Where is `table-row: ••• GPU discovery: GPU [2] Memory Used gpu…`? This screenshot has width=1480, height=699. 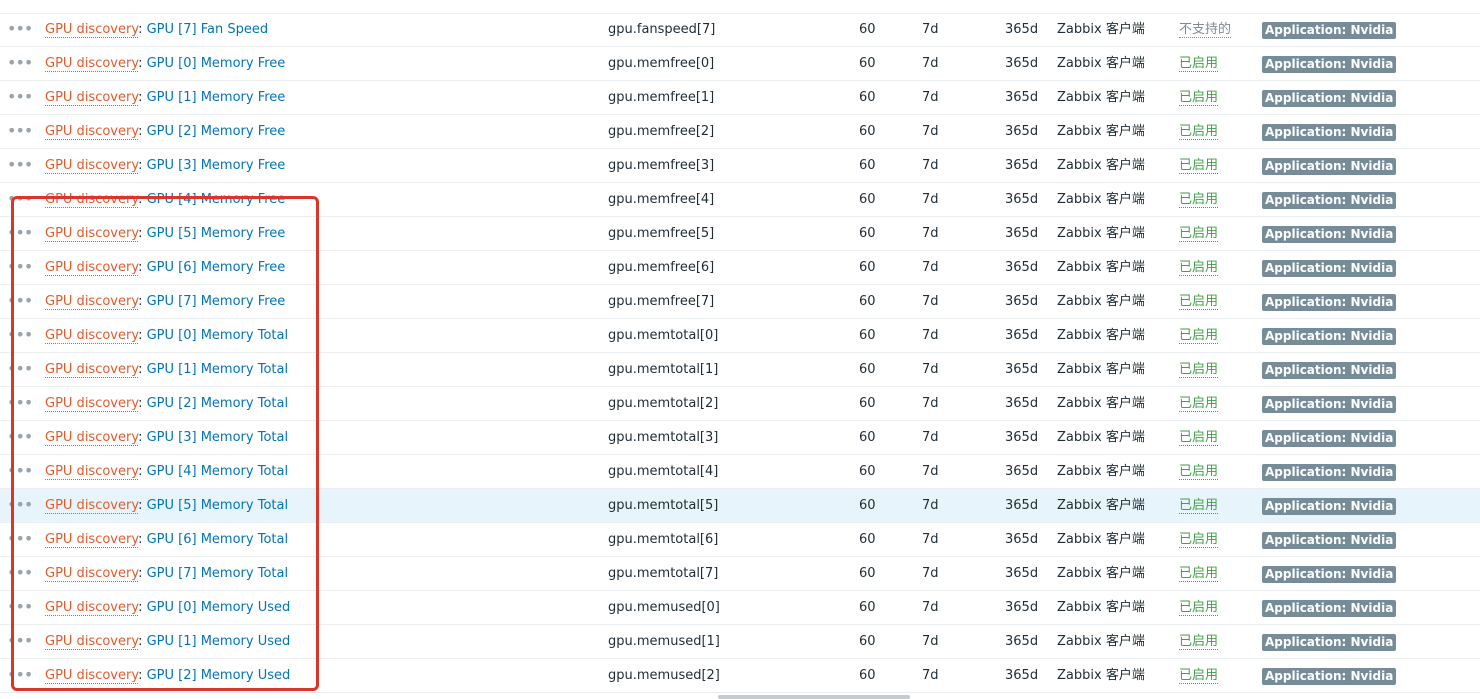
table-row: ••• GPU discovery: GPU [2] Memory Used gpu… is located at coordinates (740, 676).